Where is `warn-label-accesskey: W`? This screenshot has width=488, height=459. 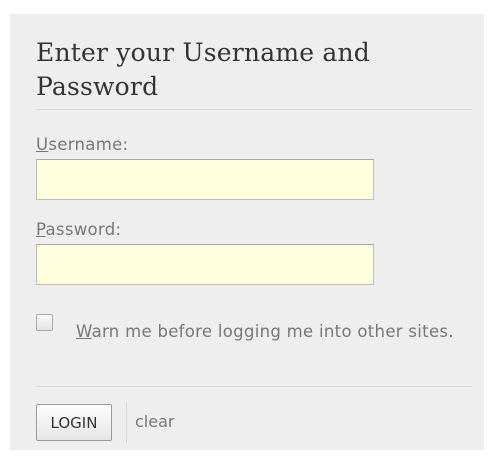 warn-label-accesskey: W is located at coordinates (84, 331).